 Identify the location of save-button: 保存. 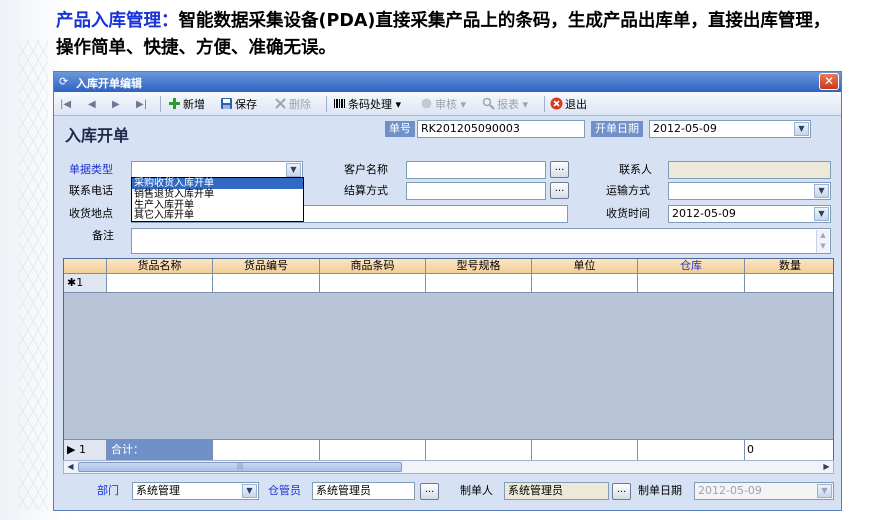
(238, 104).